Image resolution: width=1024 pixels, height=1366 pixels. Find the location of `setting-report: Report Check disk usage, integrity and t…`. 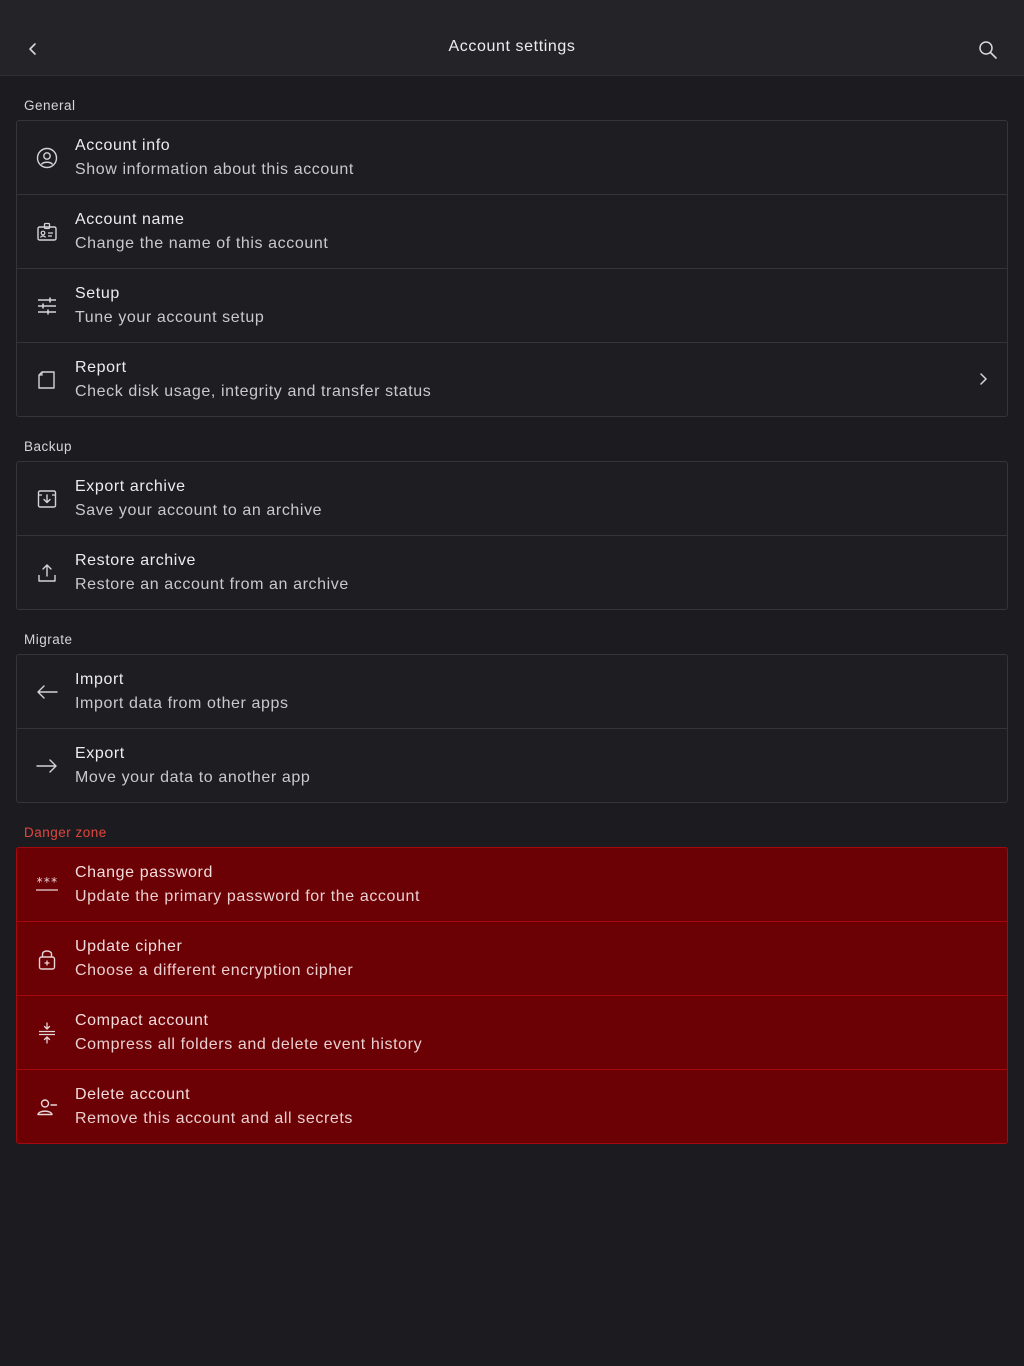

setting-report: Report Check disk usage, integrity and t… is located at coordinates (512, 379).